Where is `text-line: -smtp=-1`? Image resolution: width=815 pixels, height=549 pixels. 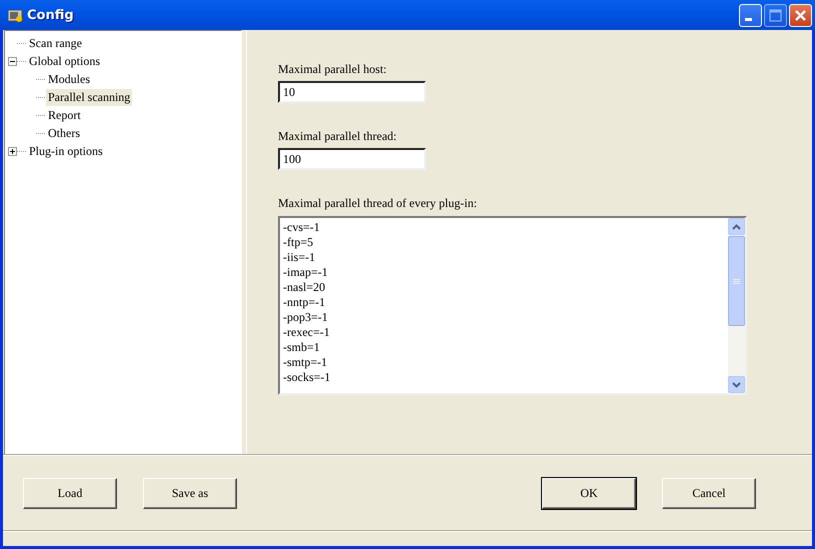 text-line: -smtp=-1 is located at coordinates (305, 362).